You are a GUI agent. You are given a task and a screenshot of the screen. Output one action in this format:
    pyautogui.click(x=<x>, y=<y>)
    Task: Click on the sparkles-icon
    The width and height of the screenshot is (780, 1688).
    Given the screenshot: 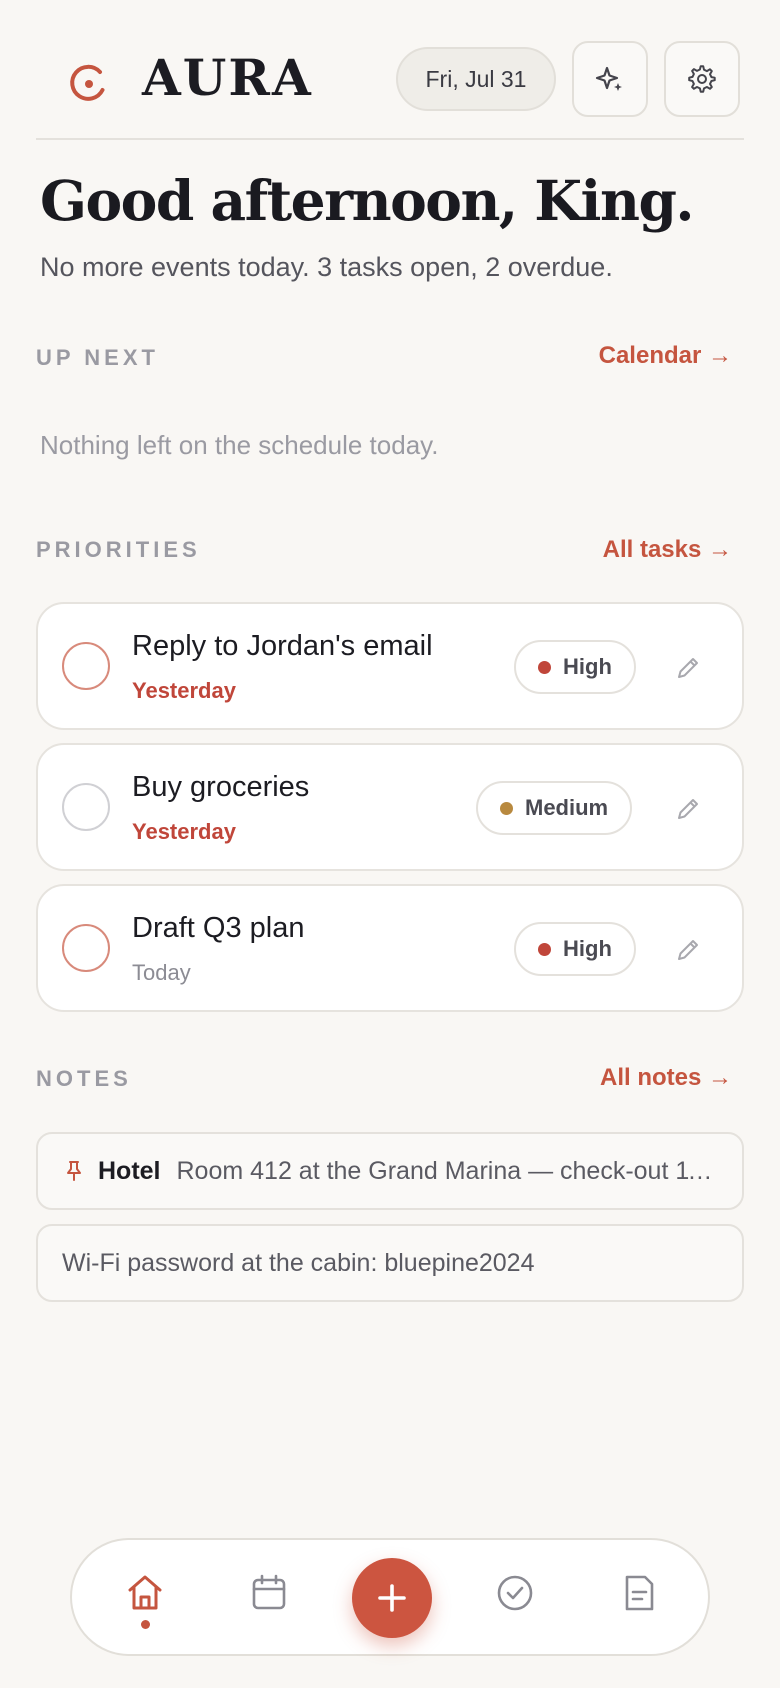 What is the action you would take?
    pyautogui.click(x=608, y=78)
    